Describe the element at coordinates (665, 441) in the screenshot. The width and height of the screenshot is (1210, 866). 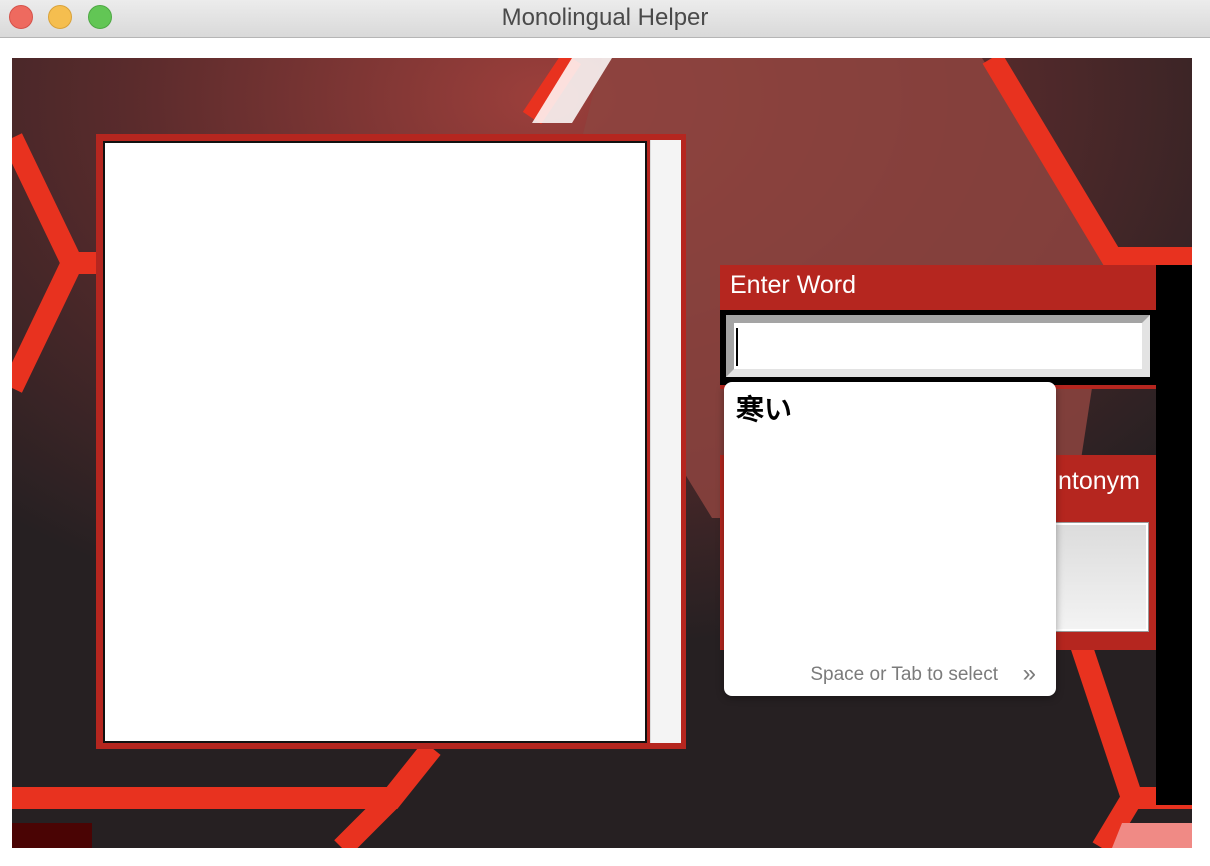
I see `output-scrollbar` at that location.